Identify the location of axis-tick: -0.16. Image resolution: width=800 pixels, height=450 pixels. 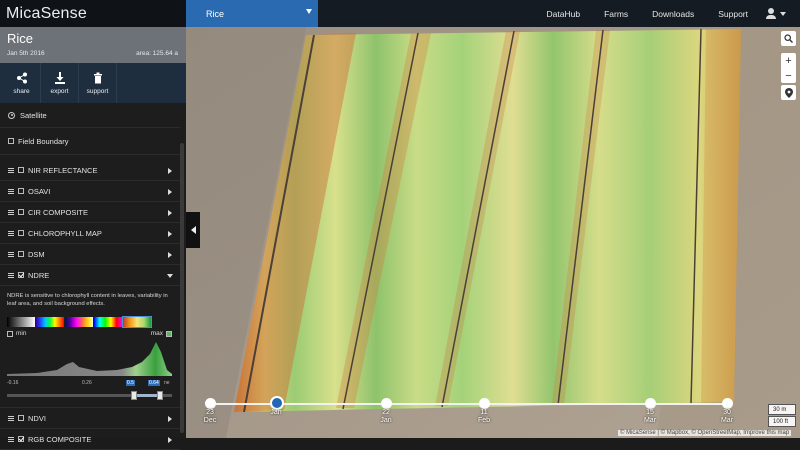
(12, 383).